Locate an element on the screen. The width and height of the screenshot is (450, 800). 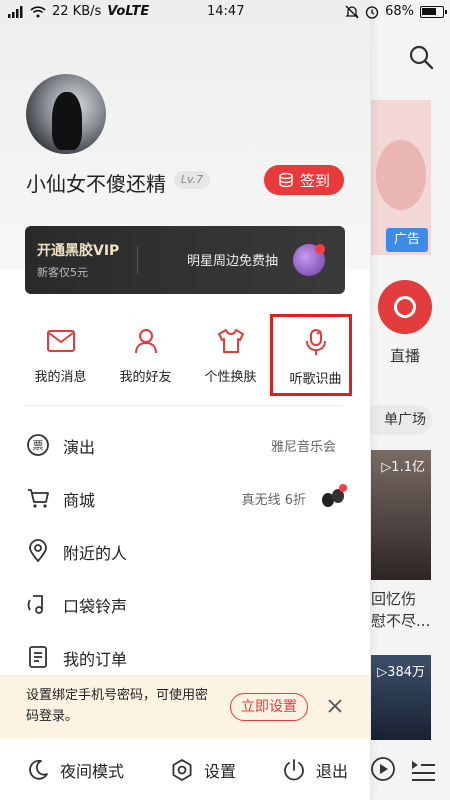
menu-item-ringtone: 口袋铃声 is located at coordinates (185, 603).